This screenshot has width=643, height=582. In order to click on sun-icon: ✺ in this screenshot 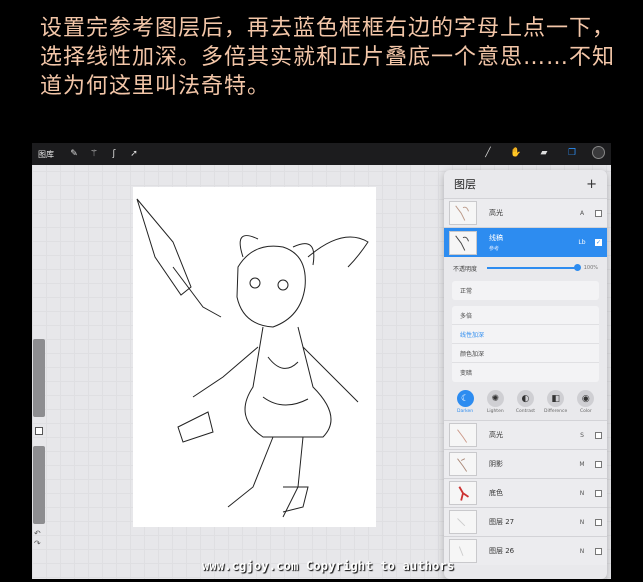, I will do `click(495, 398)`.